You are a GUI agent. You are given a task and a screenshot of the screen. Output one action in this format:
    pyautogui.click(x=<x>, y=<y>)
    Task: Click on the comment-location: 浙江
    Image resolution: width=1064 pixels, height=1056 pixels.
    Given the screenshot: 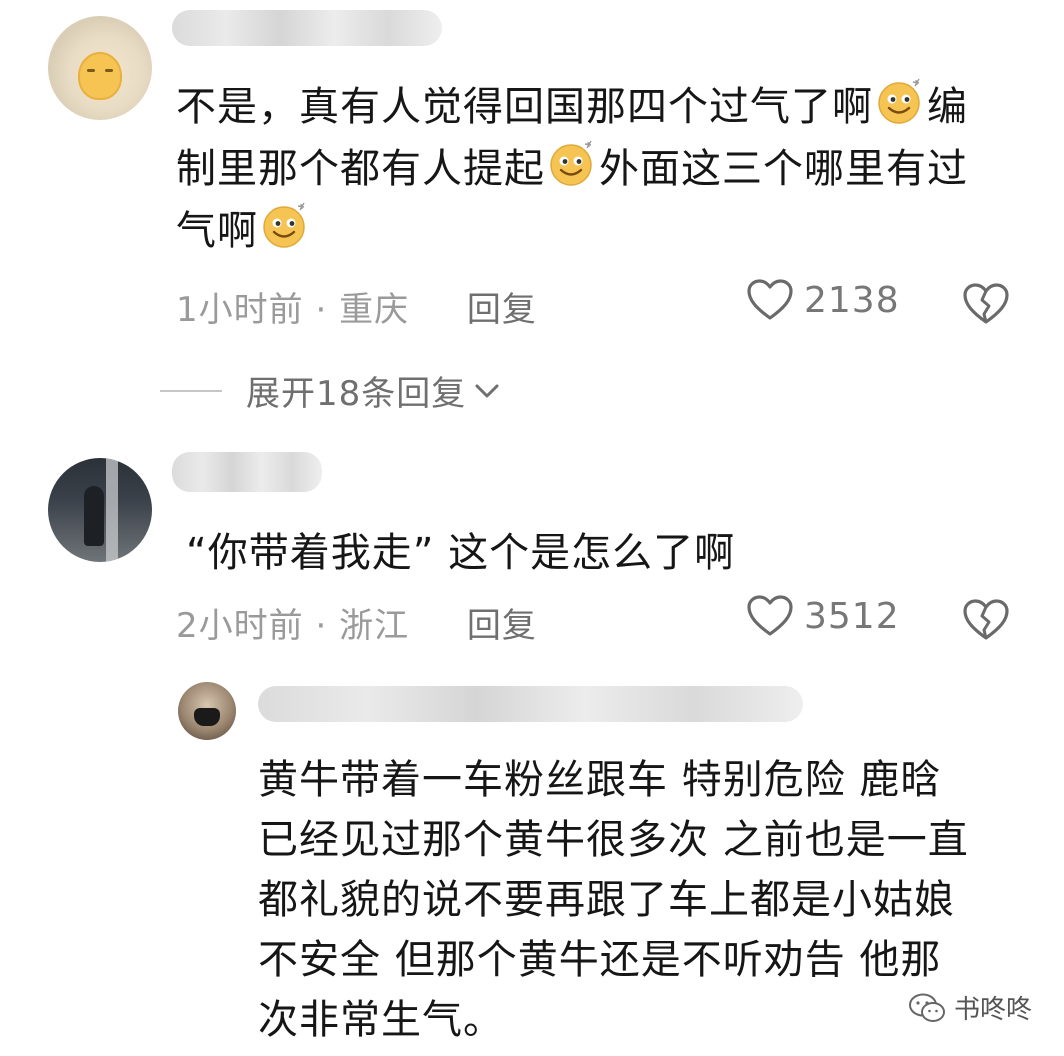 What is the action you would take?
    pyautogui.click(x=374, y=626)
    